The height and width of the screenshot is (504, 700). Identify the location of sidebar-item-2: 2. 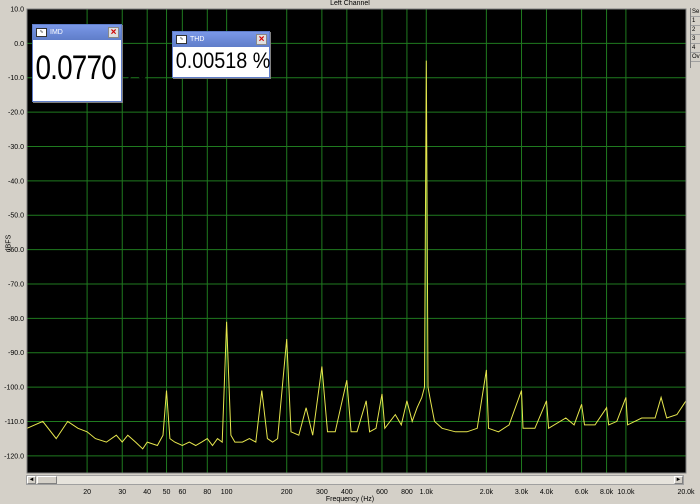
(695, 30).